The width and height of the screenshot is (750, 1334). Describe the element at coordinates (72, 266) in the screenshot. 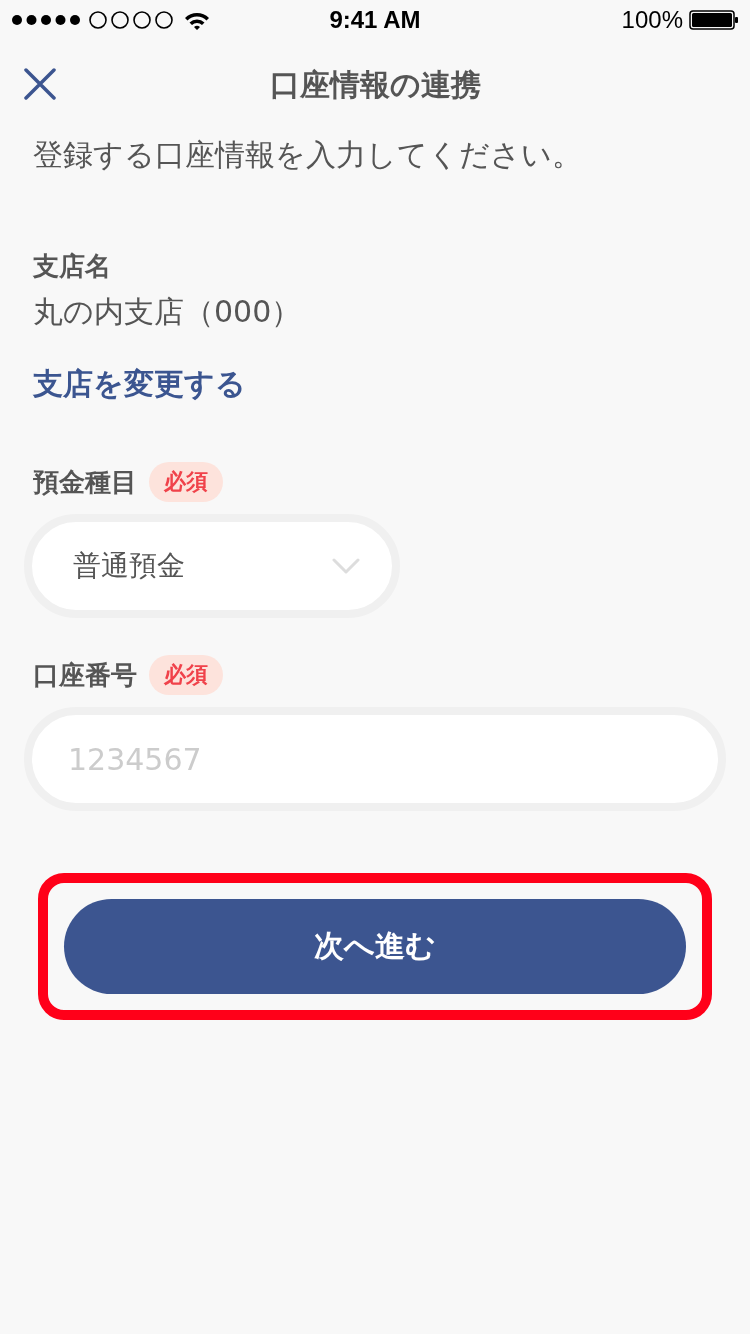

I see `field-label: 支店名` at that location.